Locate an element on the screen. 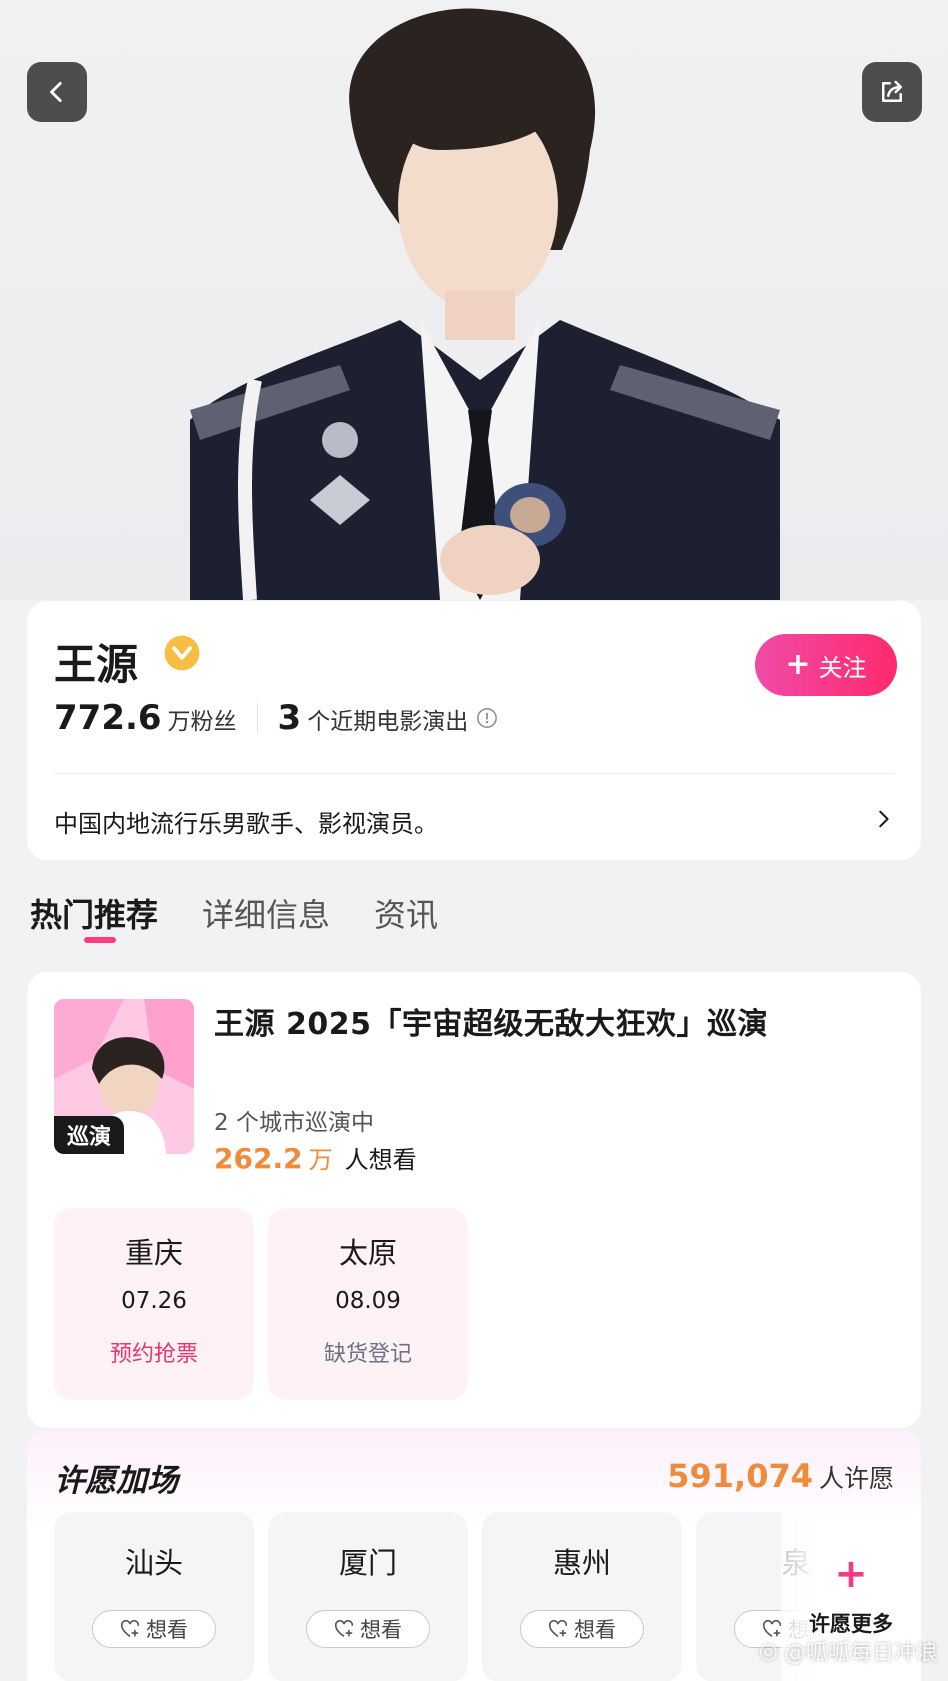  follow-label: 关注 is located at coordinates (842, 667).